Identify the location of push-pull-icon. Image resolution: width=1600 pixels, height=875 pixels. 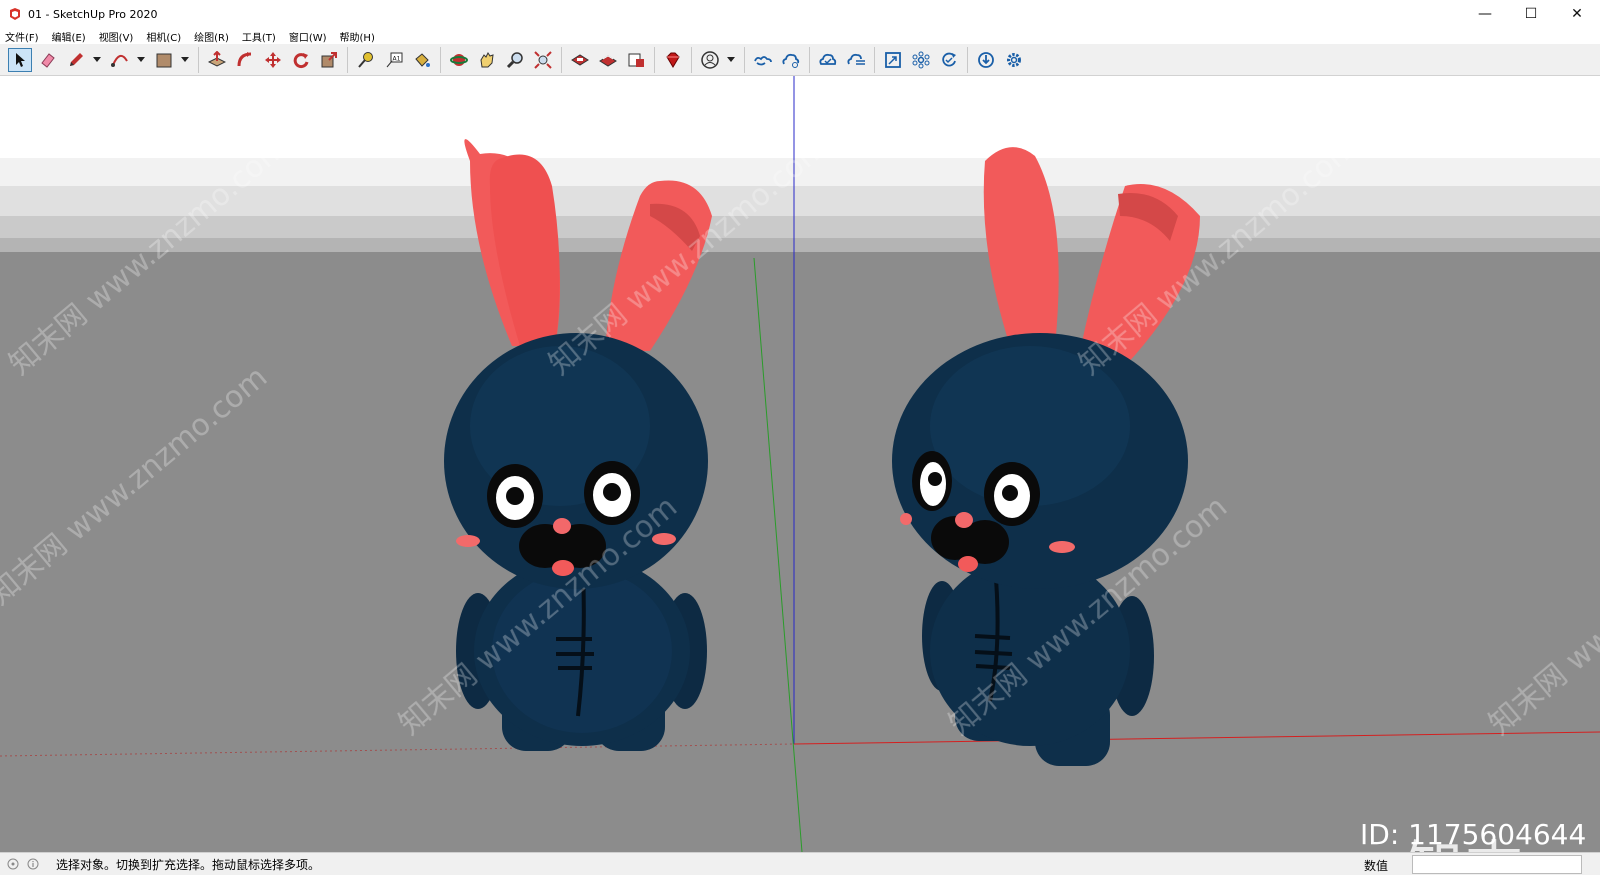
(217, 58).